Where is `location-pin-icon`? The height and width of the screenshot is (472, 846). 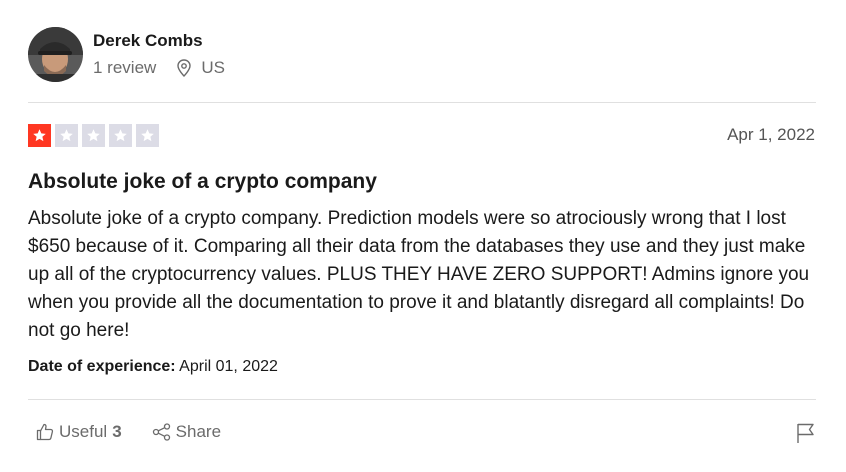
location-pin-icon is located at coordinates (184, 67).